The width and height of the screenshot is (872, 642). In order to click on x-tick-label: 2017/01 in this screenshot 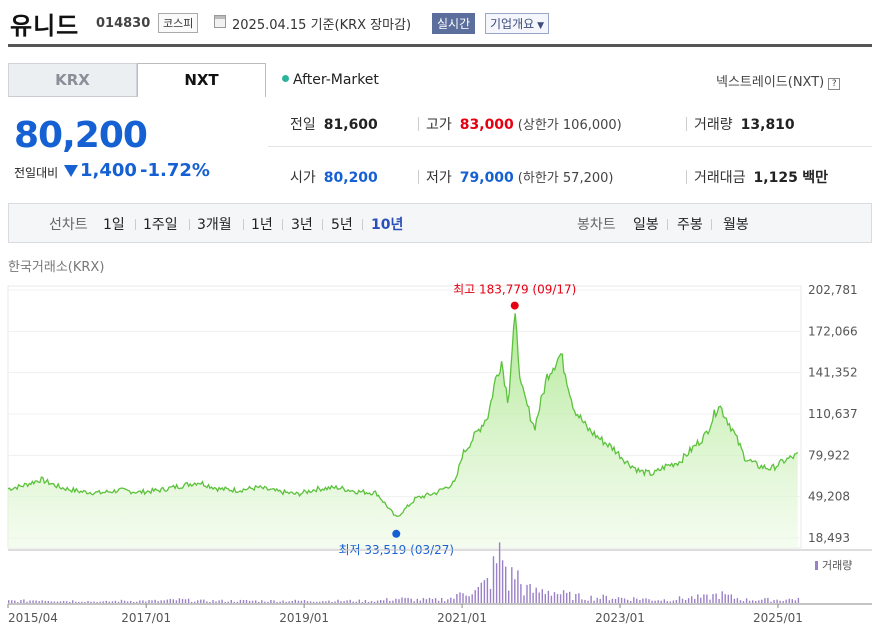, I will do `click(146, 618)`.